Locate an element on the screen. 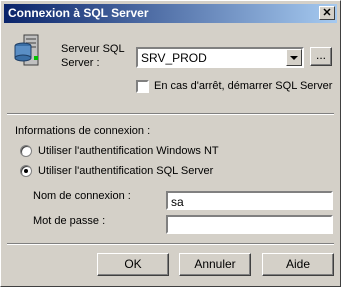 This screenshot has height=287, width=341. login-field: sa is located at coordinates (249, 200).